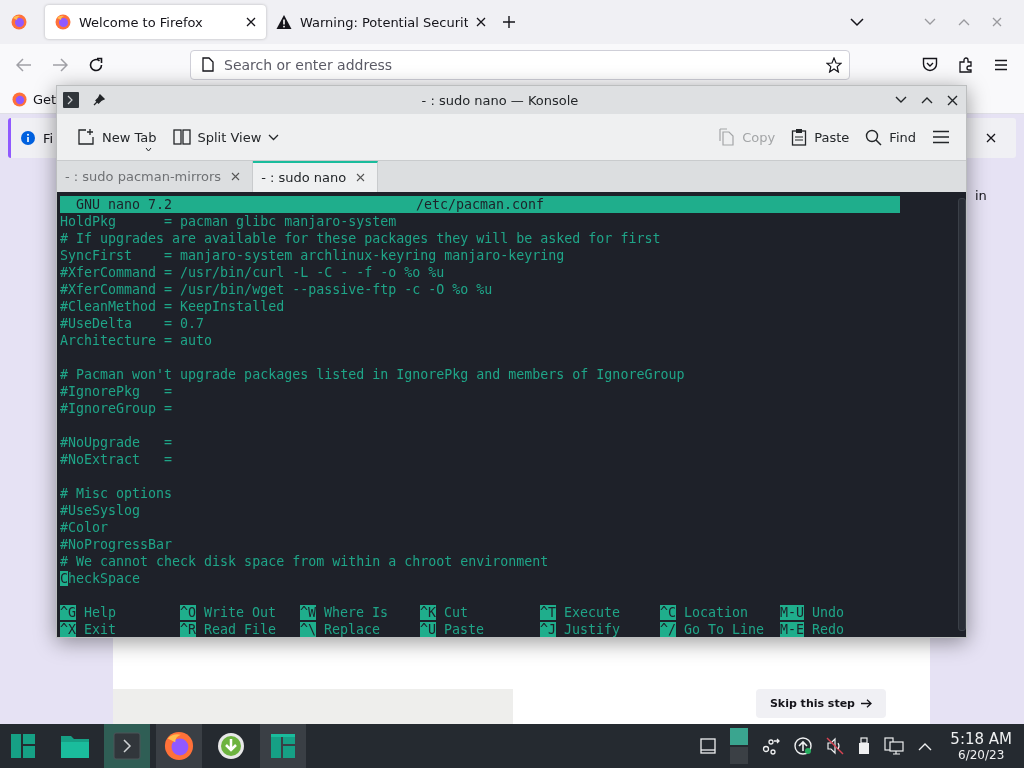  What do you see at coordinates (668, 629) in the screenshot?
I see `shortcut-key: ^/` at bounding box center [668, 629].